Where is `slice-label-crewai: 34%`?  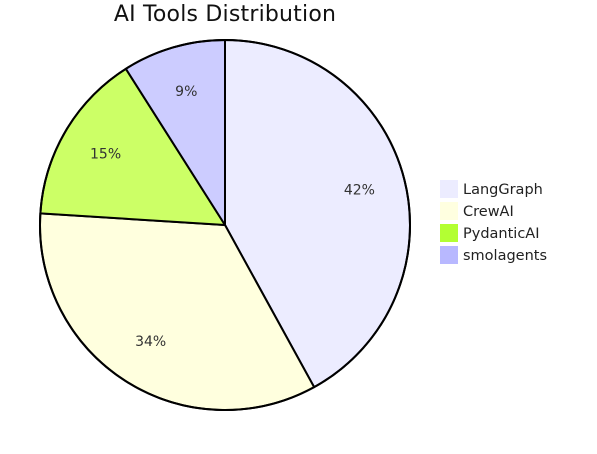
slice-label-crewai: 34% is located at coordinates (150, 342).